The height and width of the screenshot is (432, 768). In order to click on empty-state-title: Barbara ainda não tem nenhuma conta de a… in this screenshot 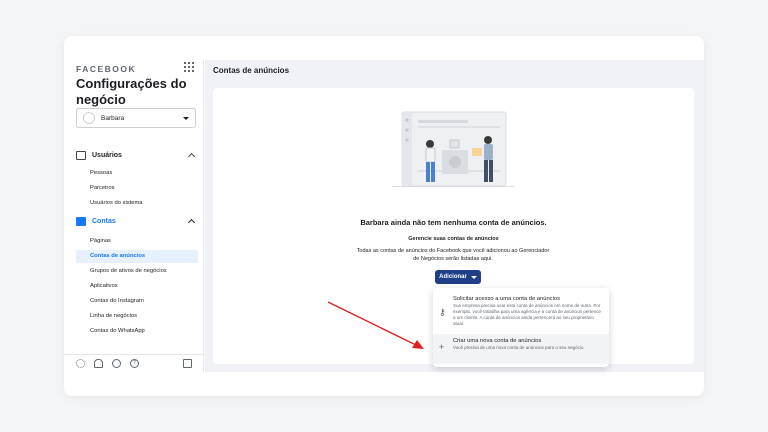, I will do `click(453, 222)`.